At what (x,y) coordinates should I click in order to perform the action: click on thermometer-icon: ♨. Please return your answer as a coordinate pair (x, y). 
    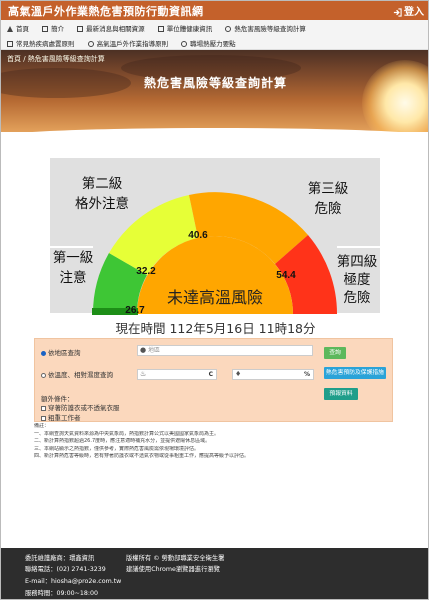
    Looking at the image, I should click on (143, 374).